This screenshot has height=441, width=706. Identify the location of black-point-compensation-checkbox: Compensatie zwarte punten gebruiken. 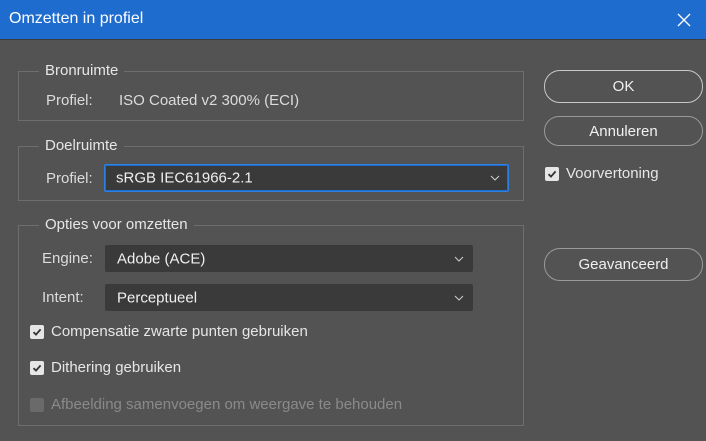
(169, 331).